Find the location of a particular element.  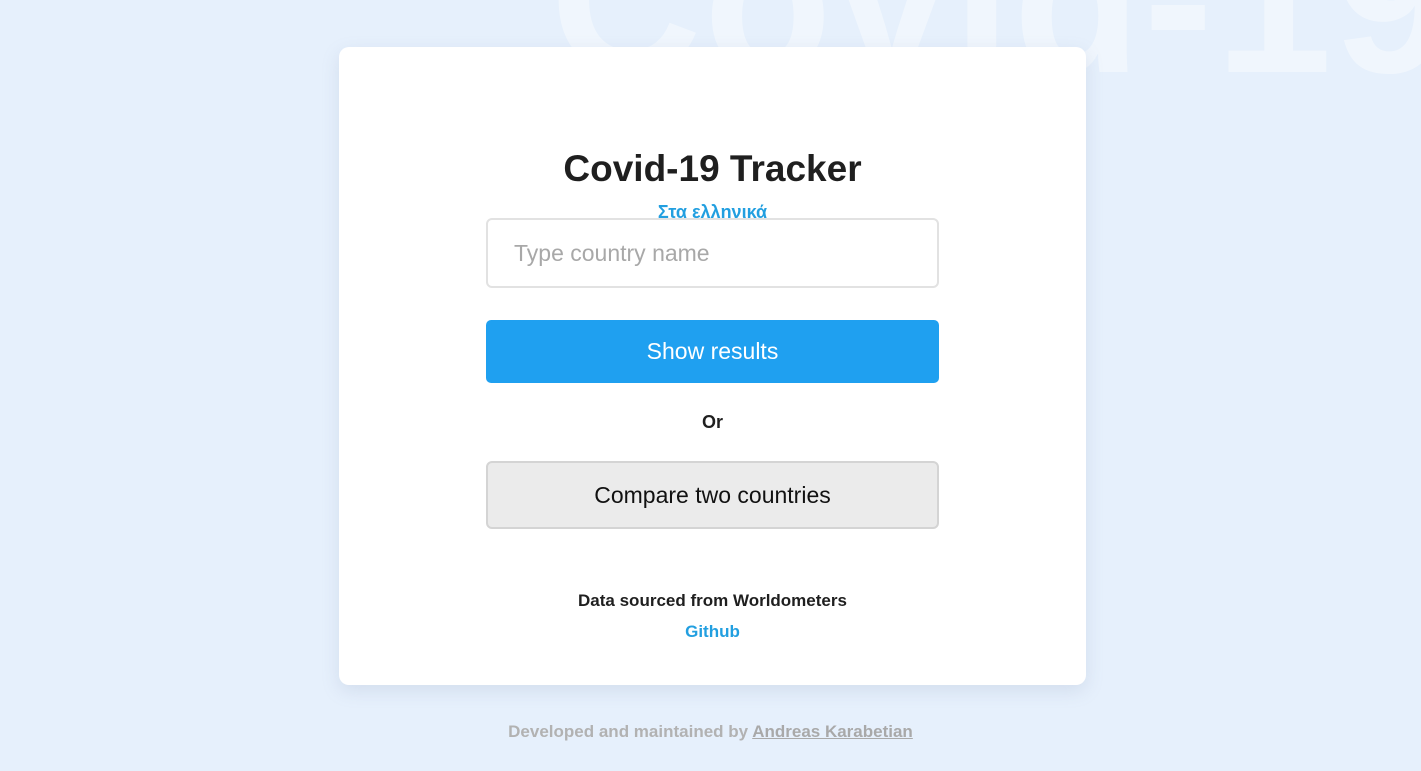

show-results-button: Show results is located at coordinates (712, 351).